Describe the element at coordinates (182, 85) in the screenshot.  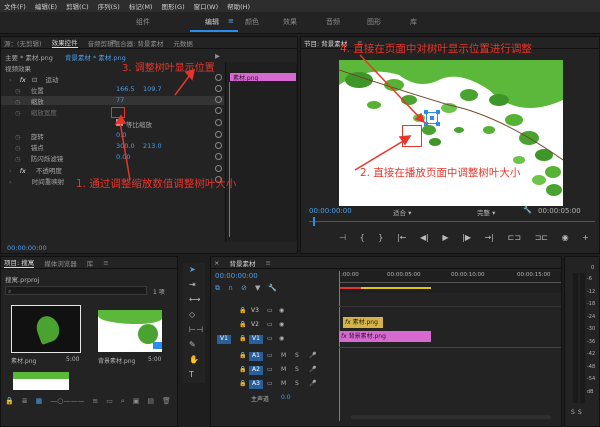
I see `arrow-a3` at that location.